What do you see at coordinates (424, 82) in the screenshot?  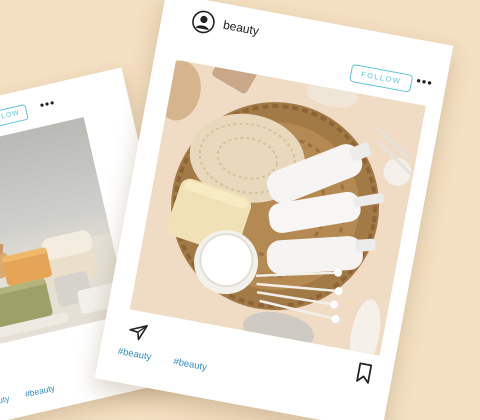 I see `right-more-icon: •••` at bounding box center [424, 82].